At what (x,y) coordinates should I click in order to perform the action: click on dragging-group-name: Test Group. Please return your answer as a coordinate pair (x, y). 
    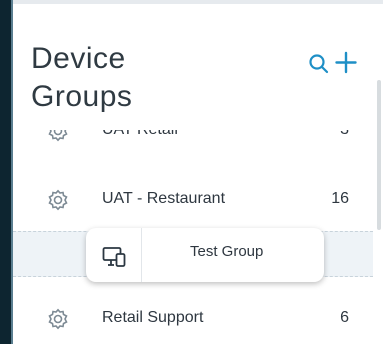
    Looking at the image, I should click on (227, 251).